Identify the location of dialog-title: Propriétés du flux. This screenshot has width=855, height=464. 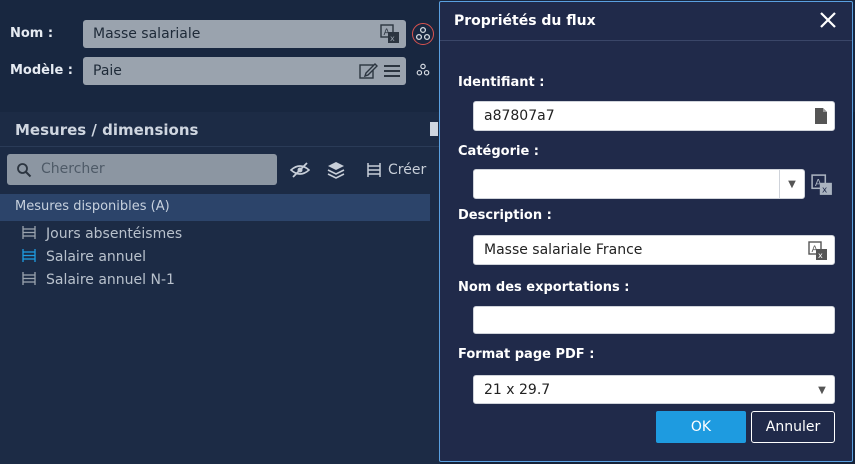
(525, 21).